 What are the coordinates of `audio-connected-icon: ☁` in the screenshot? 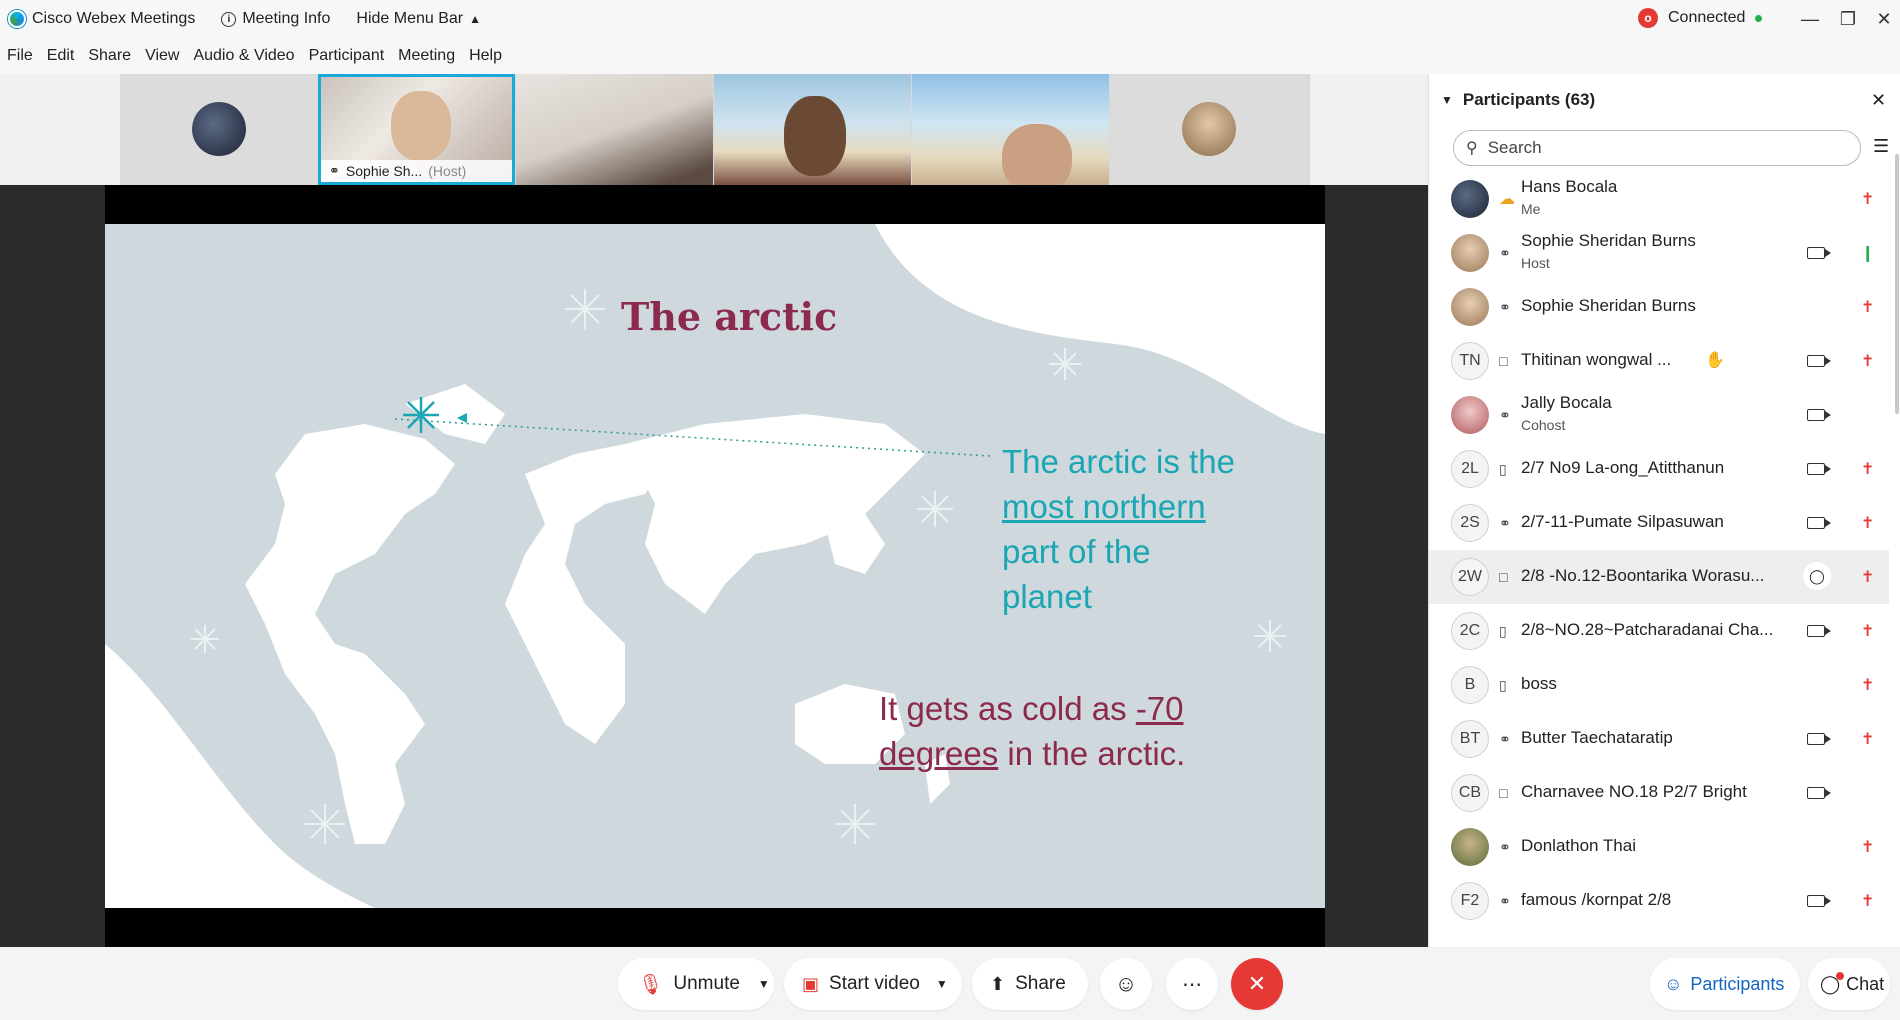 It's located at (1507, 199).